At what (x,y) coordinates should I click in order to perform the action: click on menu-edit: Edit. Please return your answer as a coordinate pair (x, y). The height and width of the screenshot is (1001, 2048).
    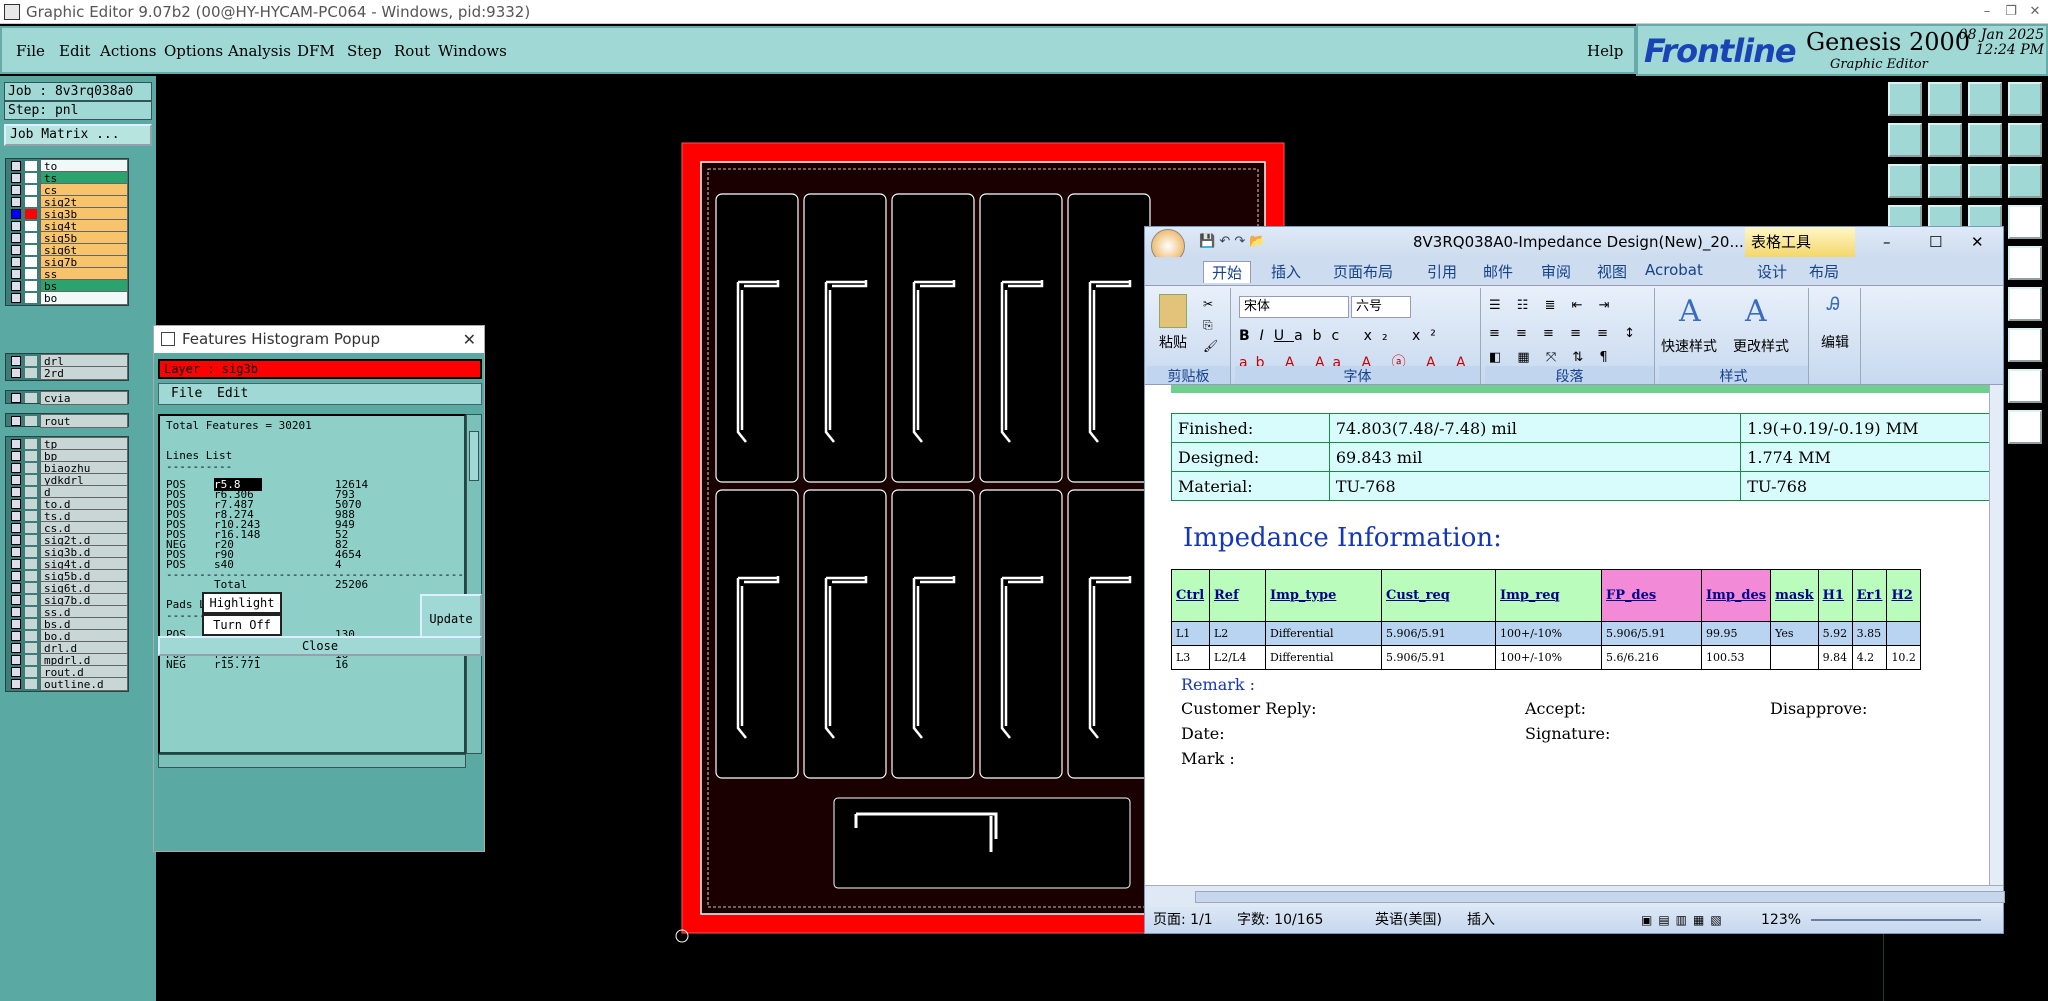
    Looking at the image, I should click on (74, 51).